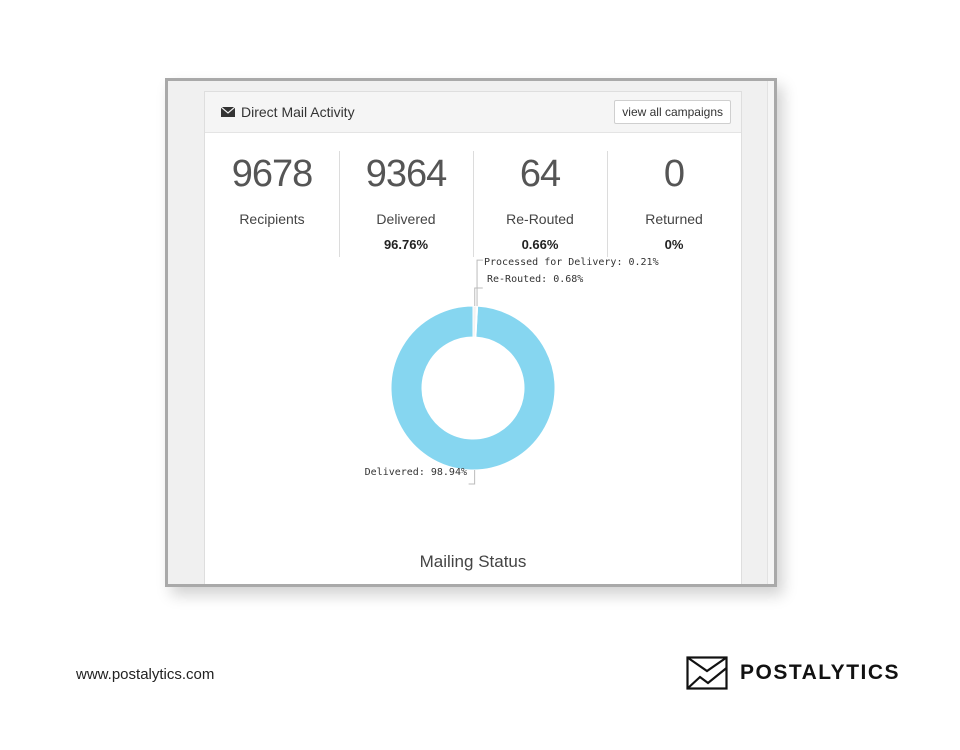  I want to click on panel-title-group: Direct Mail Activity, so click(288, 112).